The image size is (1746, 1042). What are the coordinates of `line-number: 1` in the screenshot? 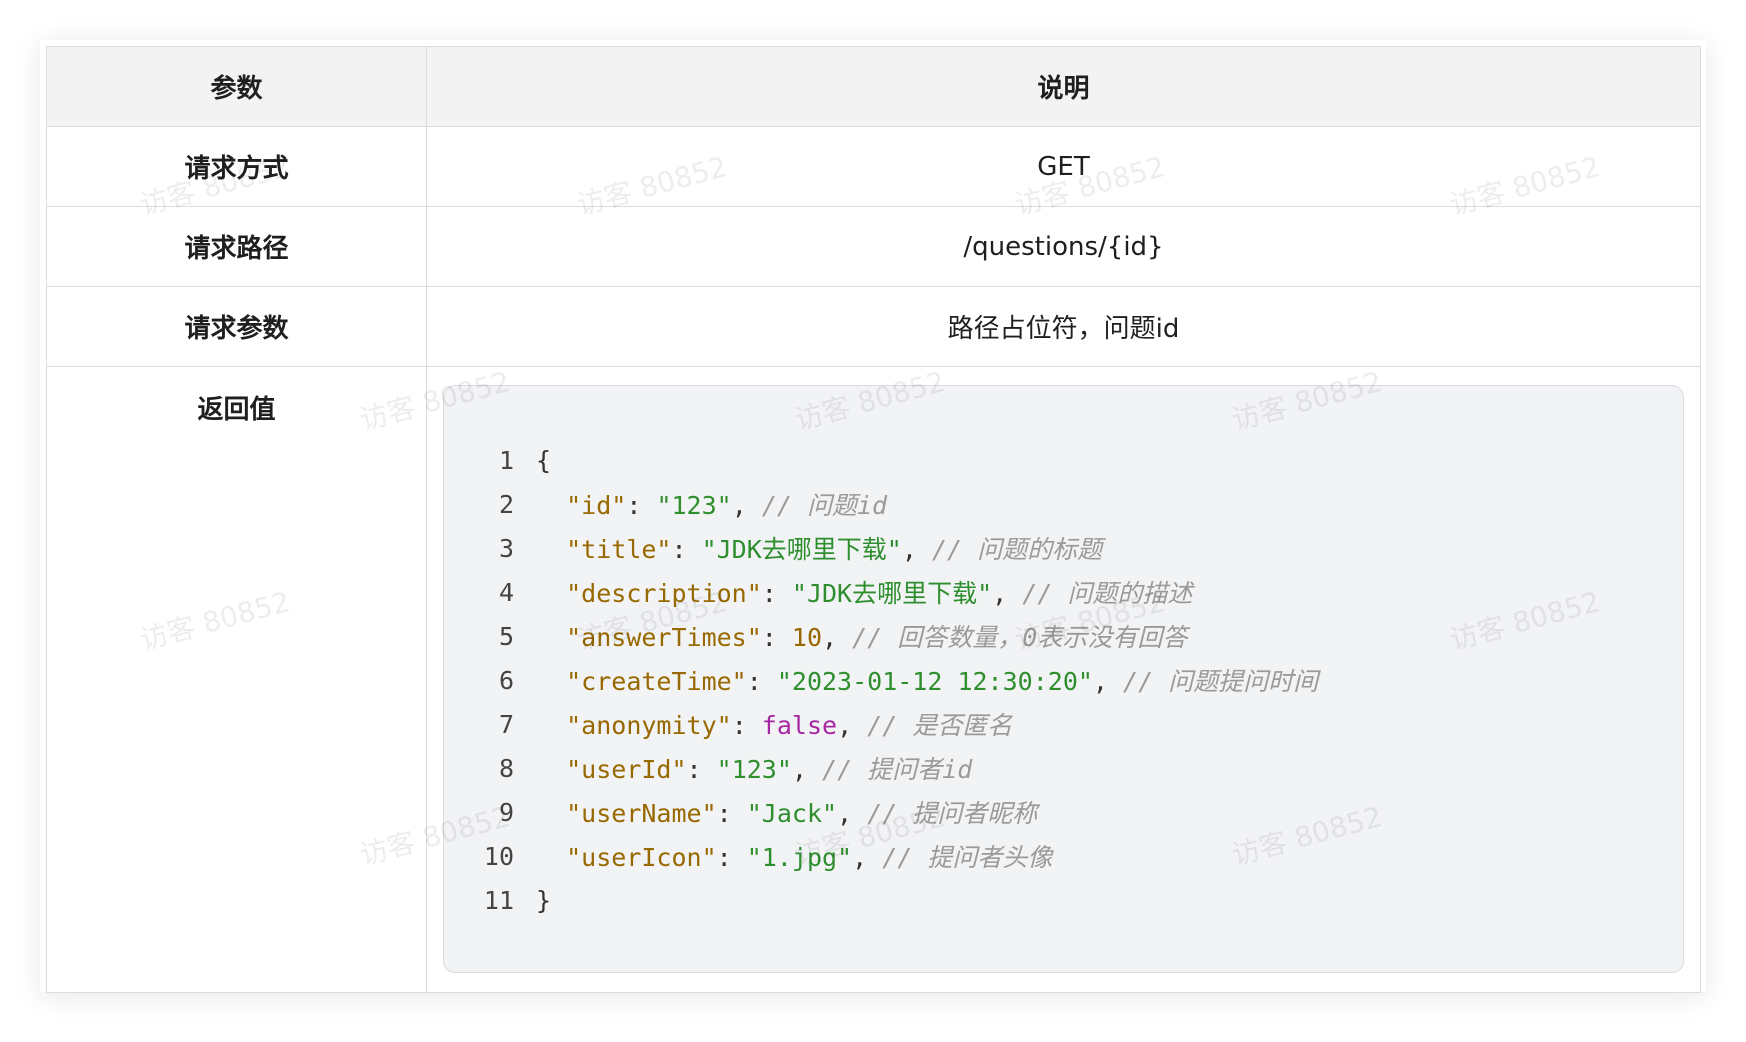 It's located at (506, 460).